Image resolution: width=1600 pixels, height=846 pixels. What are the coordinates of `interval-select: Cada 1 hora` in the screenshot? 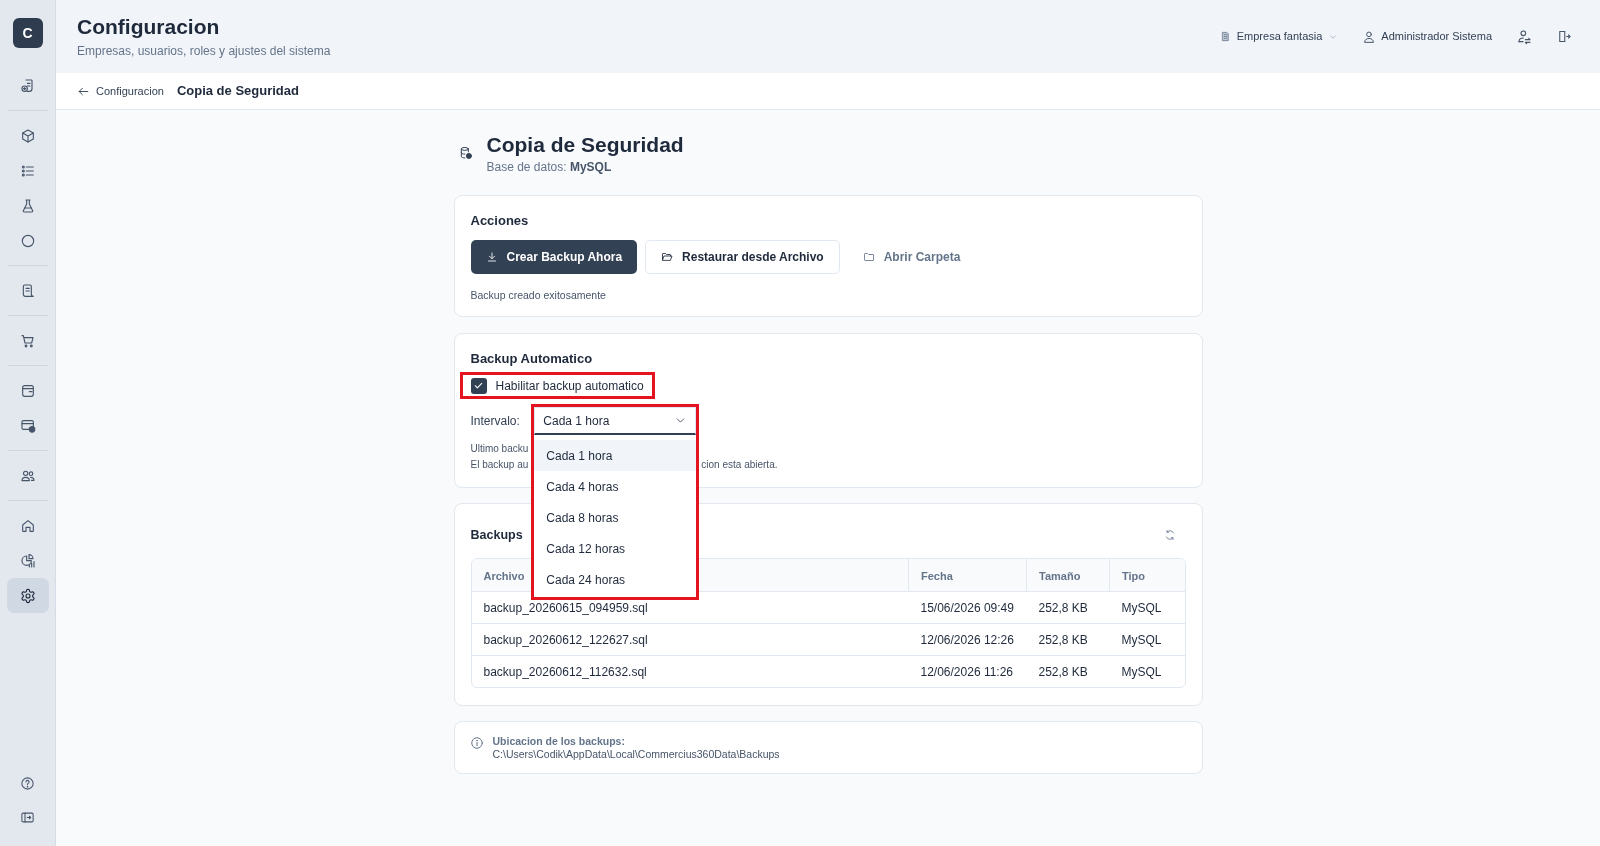 It's located at (615, 421).